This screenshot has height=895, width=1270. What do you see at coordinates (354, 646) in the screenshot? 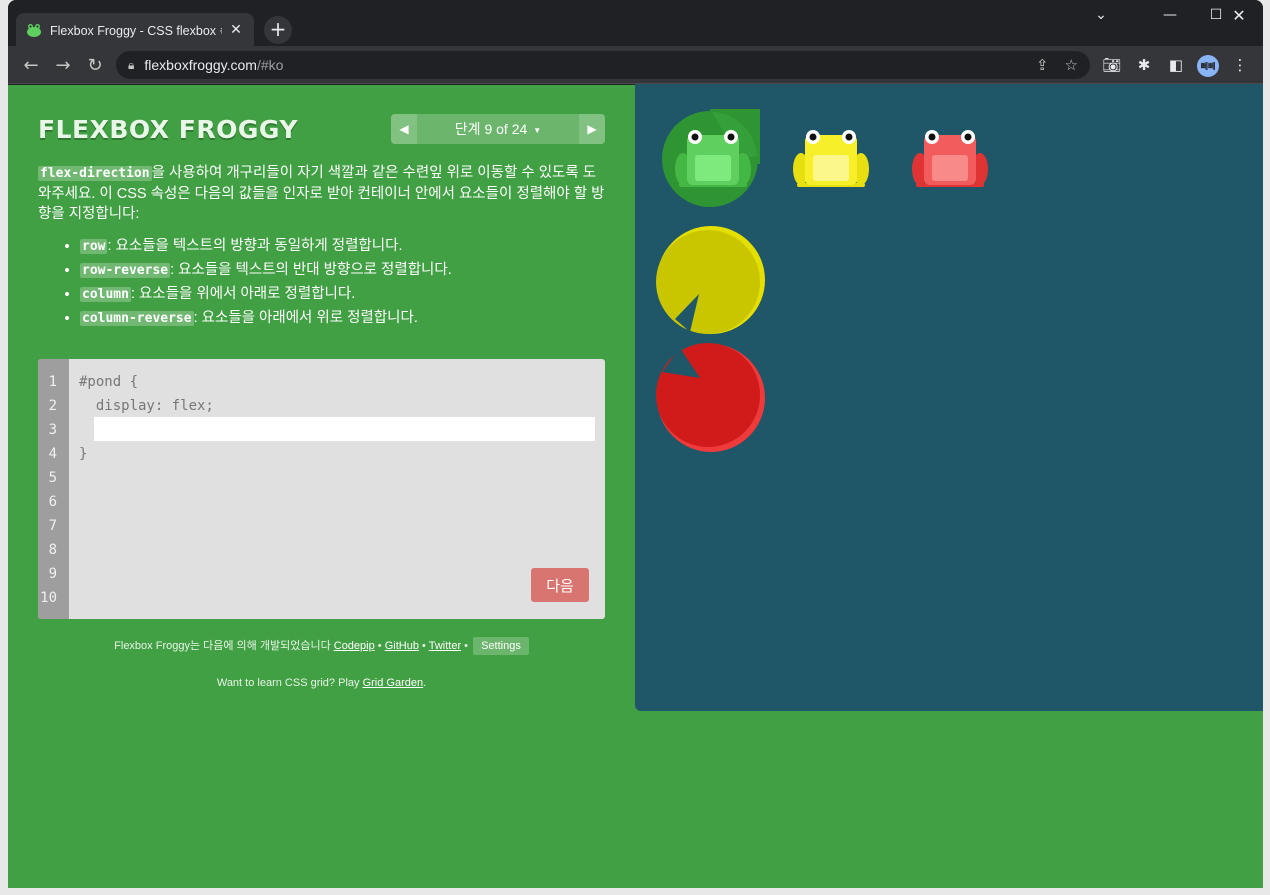
I see `codepip-link: Codepip` at bounding box center [354, 646].